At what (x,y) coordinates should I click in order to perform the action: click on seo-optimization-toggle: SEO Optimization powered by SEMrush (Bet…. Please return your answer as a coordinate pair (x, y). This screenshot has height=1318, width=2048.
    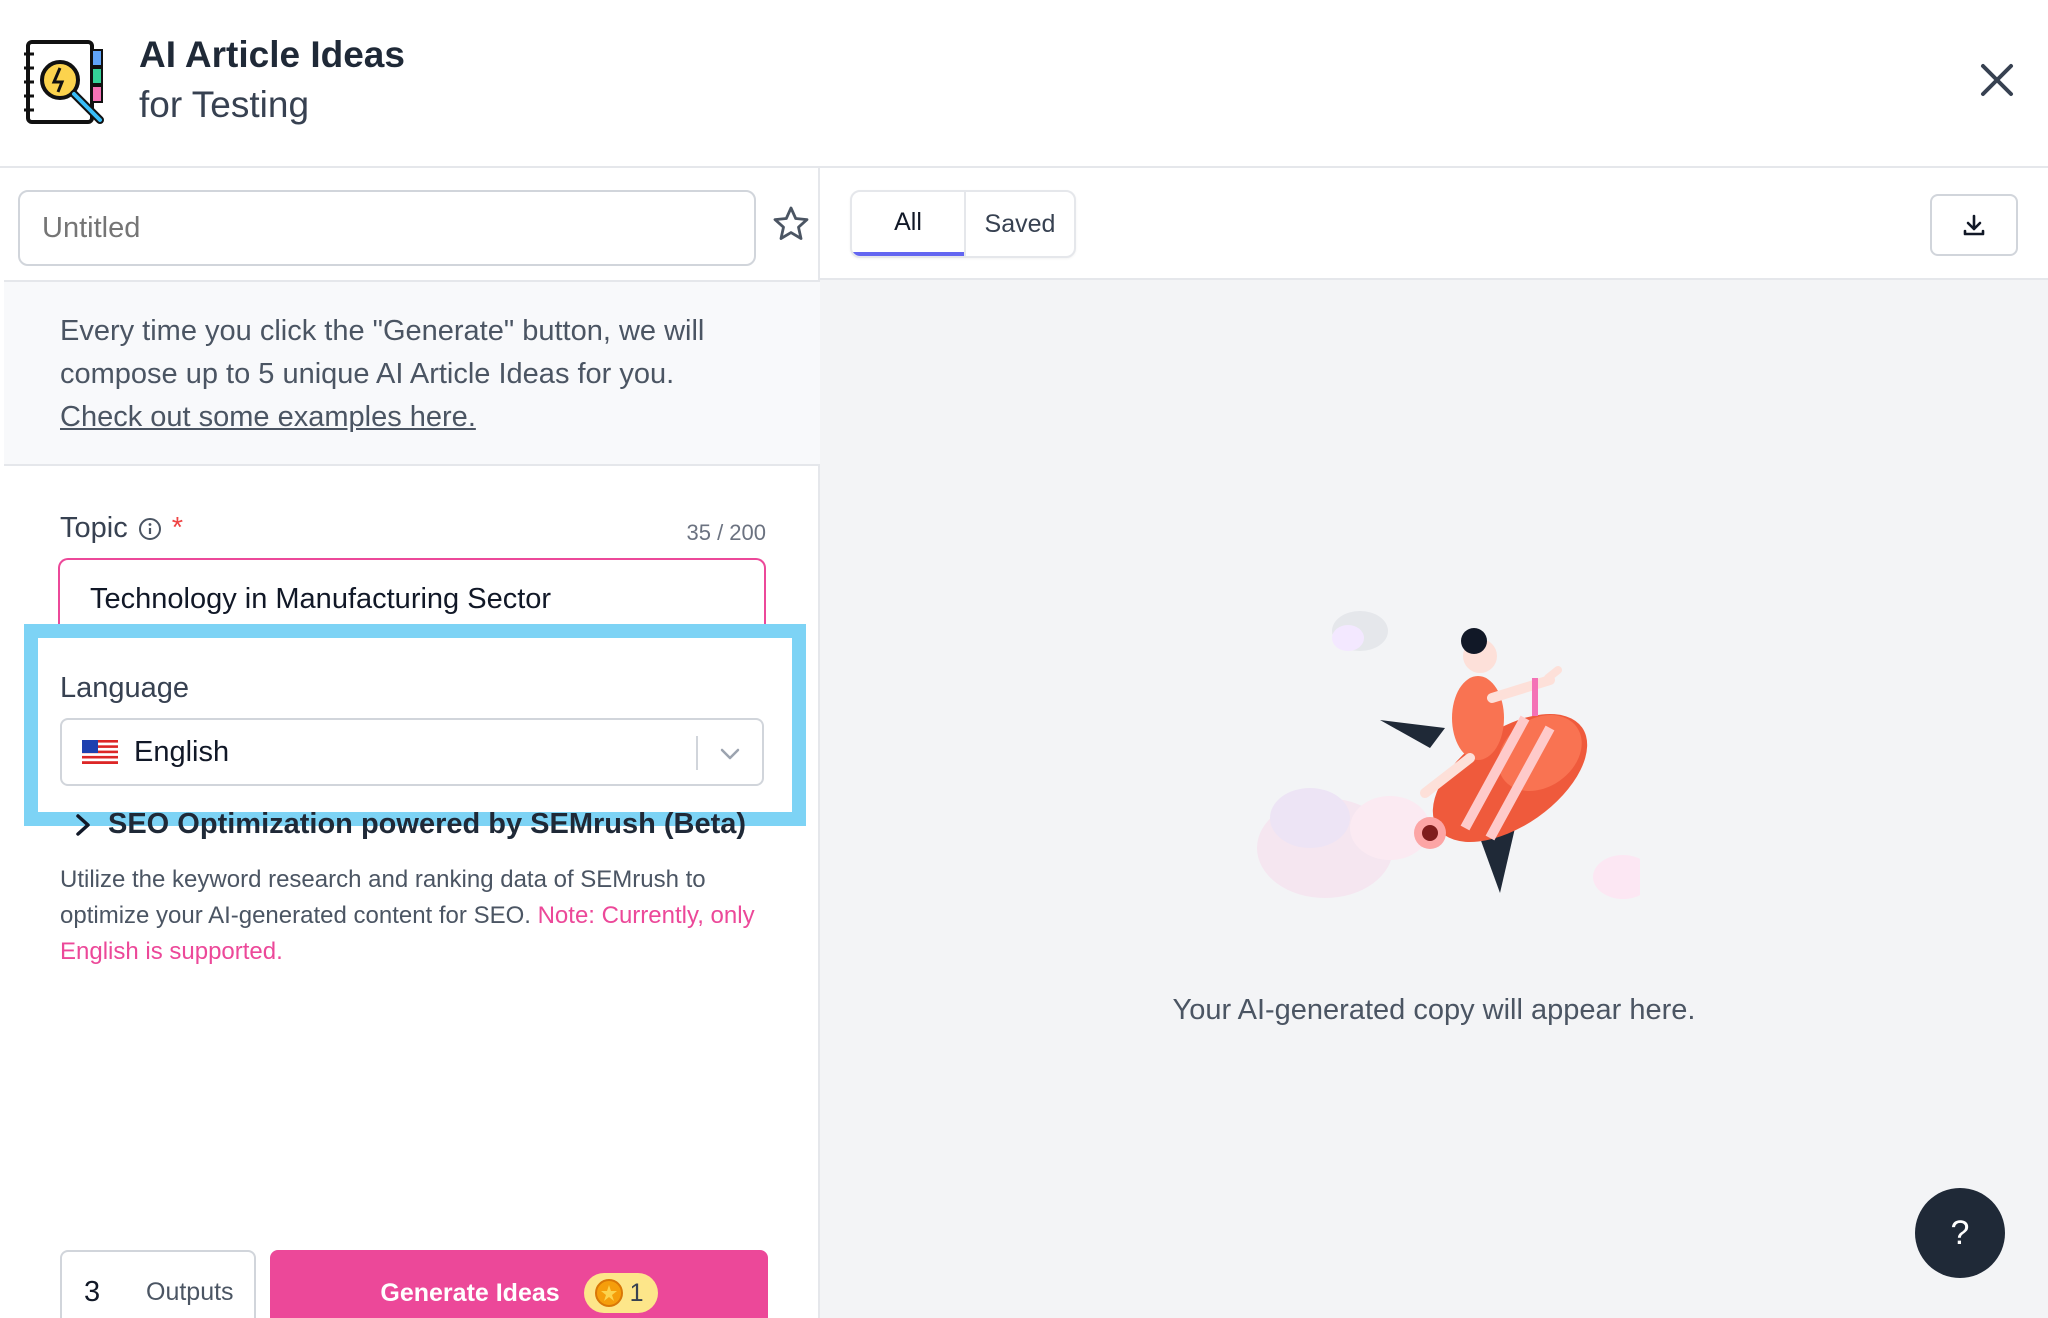
    Looking at the image, I should click on (409, 824).